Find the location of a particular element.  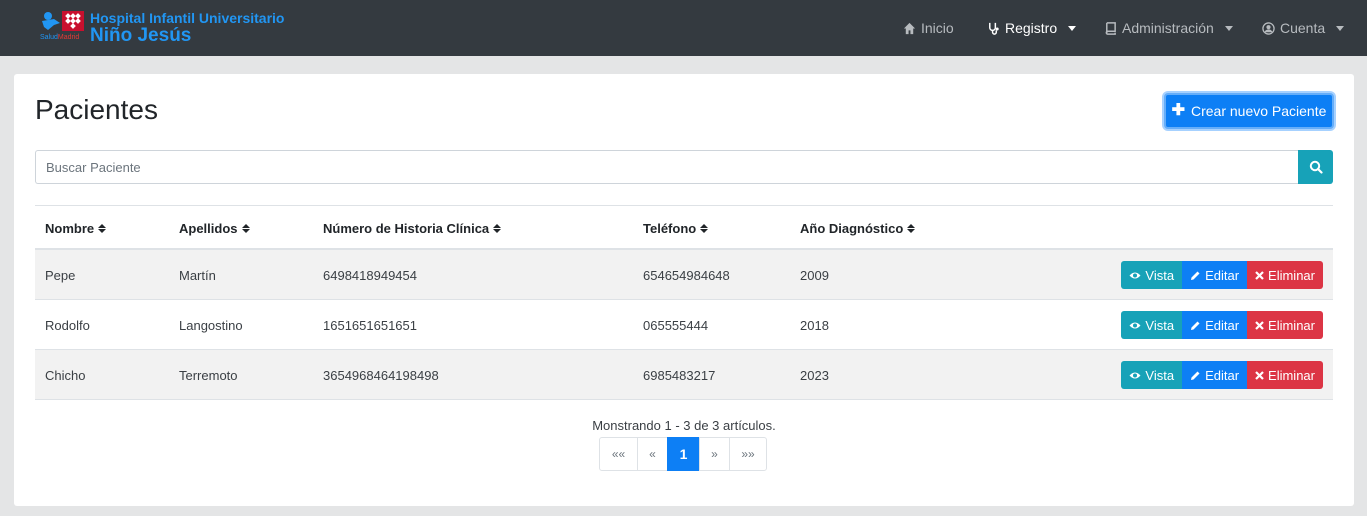

cell-historia: 6498418949454 is located at coordinates (370, 275).